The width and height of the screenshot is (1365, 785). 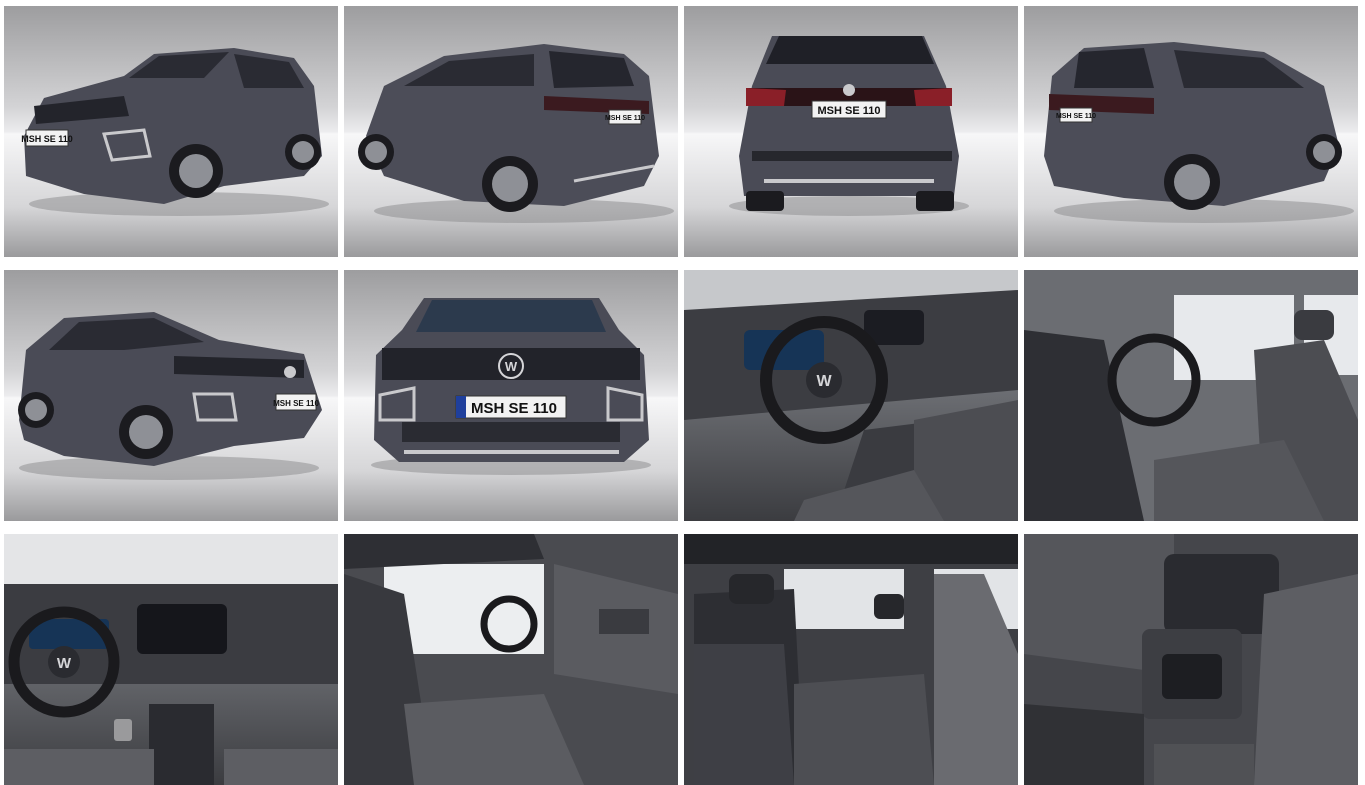 I want to click on gallery-photo-5: MSH SE 110, so click(x=171, y=395).